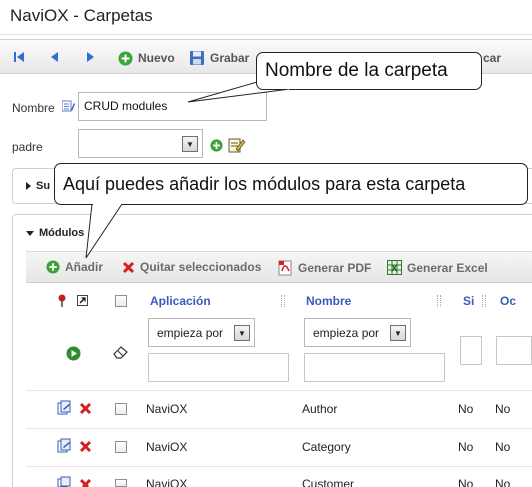 This screenshot has width=532, height=487. Describe the element at coordinates (90, 57) in the screenshot. I see `next-icon` at that location.